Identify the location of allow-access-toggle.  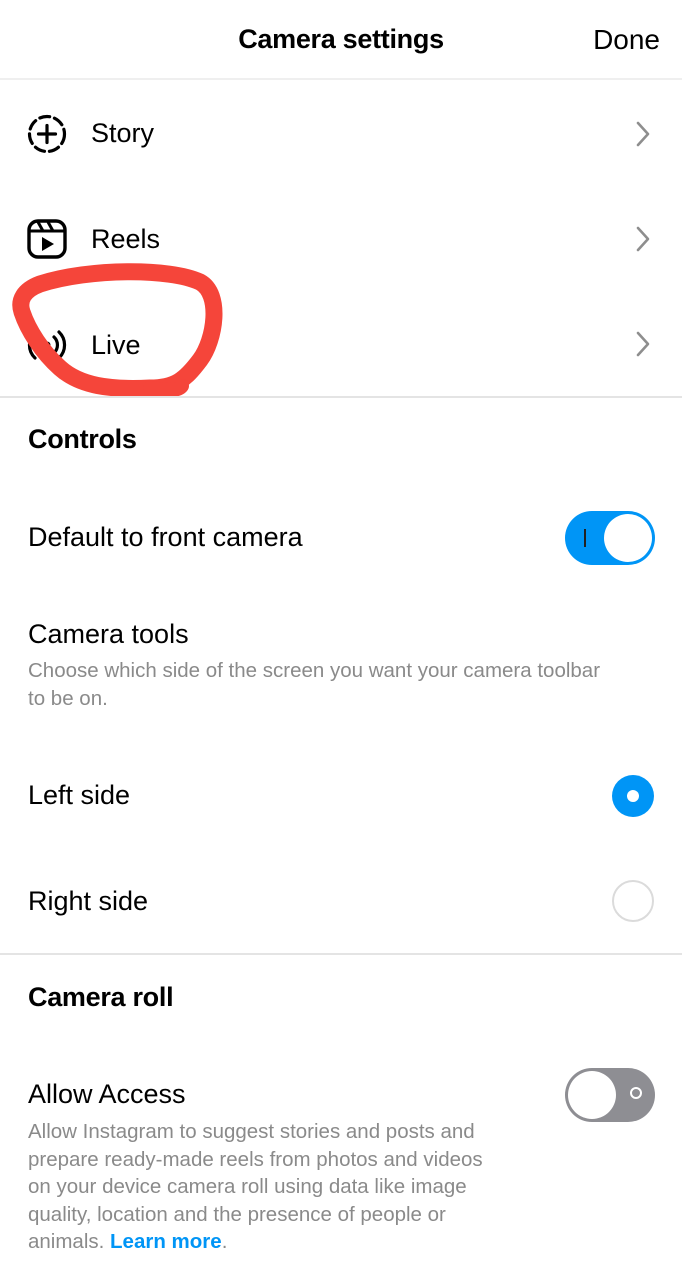
(610, 1095).